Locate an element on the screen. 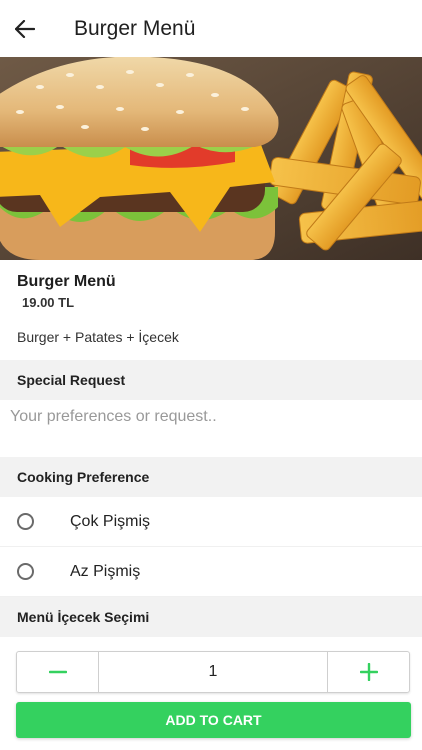 The image size is (422, 750). minus-icon is located at coordinates (57, 672).